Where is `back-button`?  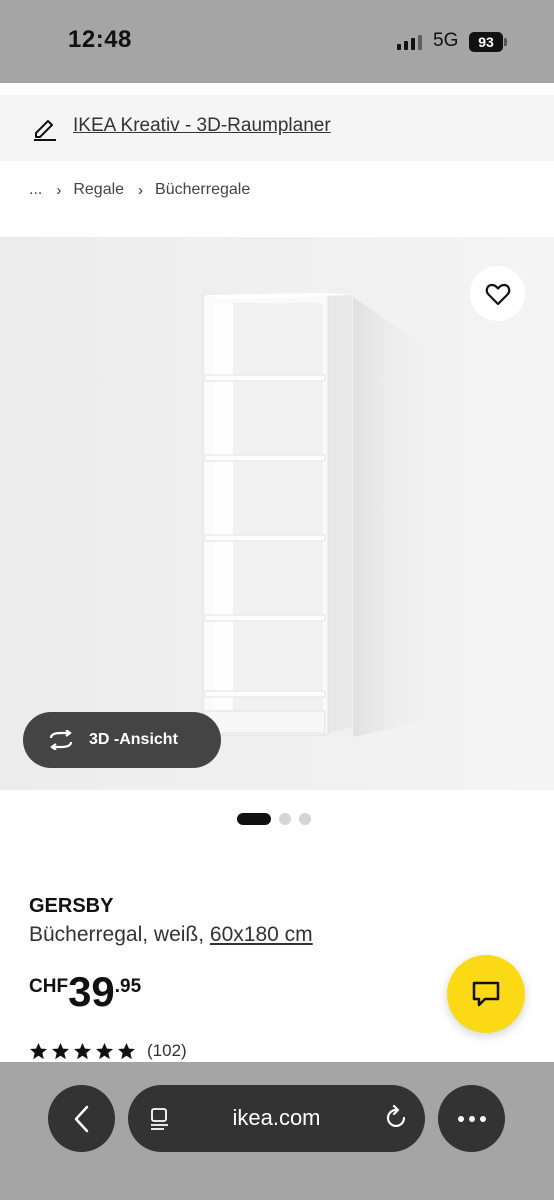
back-button is located at coordinates (81, 1118).